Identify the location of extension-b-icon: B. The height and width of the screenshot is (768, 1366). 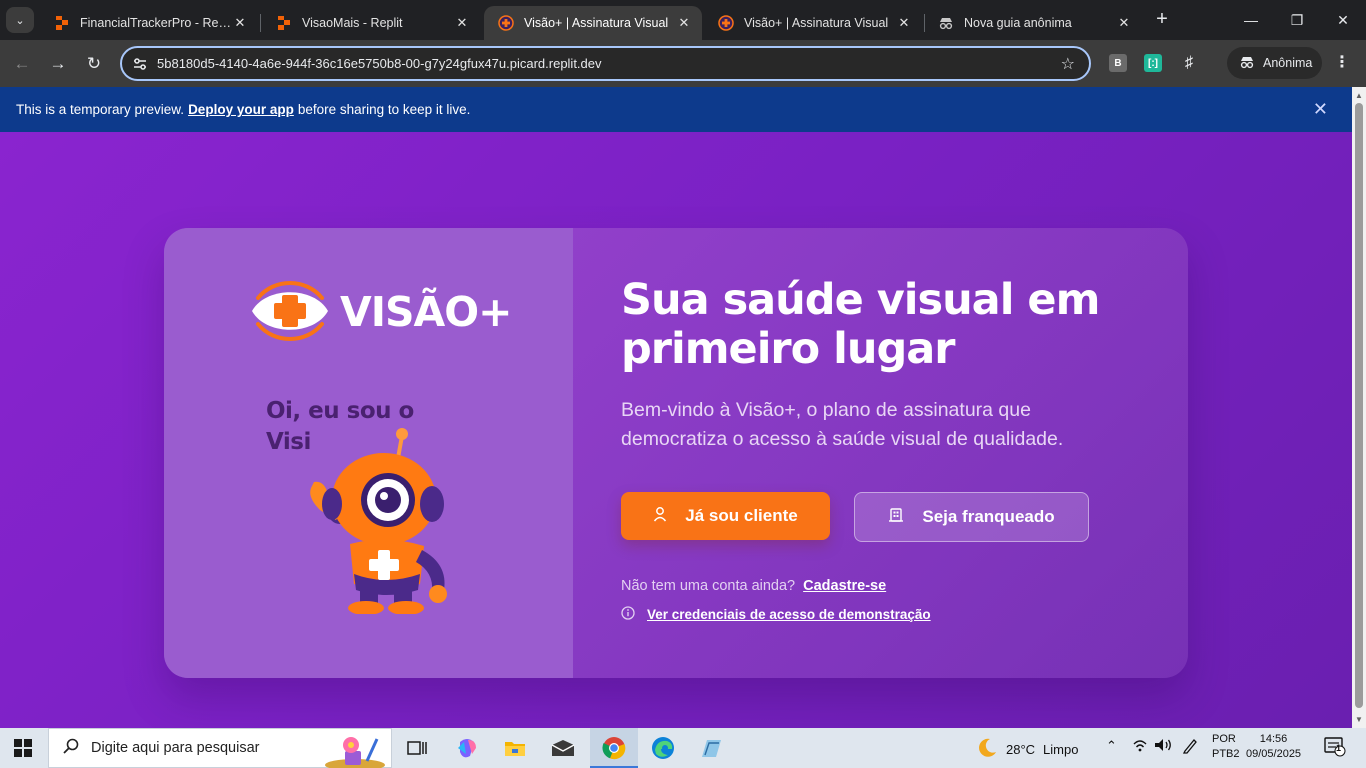
(1118, 63).